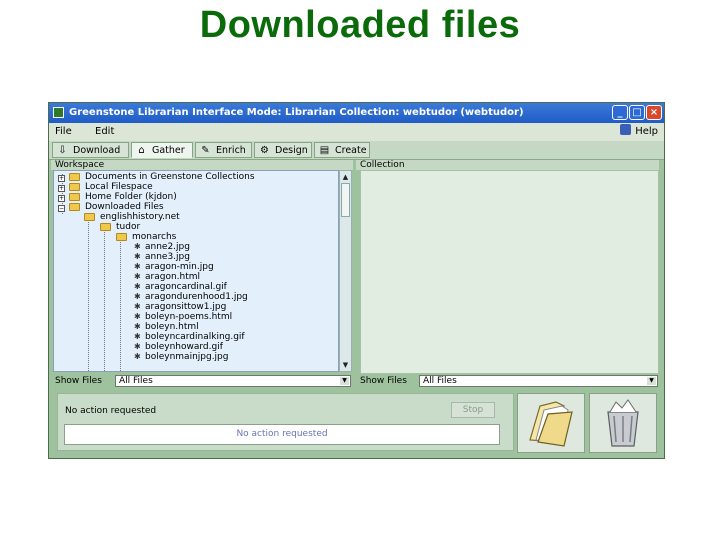 Image resolution: width=720 pixels, height=540 pixels. Describe the element at coordinates (620, 112) in the screenshot. I see `minimize-button: _` at that location.